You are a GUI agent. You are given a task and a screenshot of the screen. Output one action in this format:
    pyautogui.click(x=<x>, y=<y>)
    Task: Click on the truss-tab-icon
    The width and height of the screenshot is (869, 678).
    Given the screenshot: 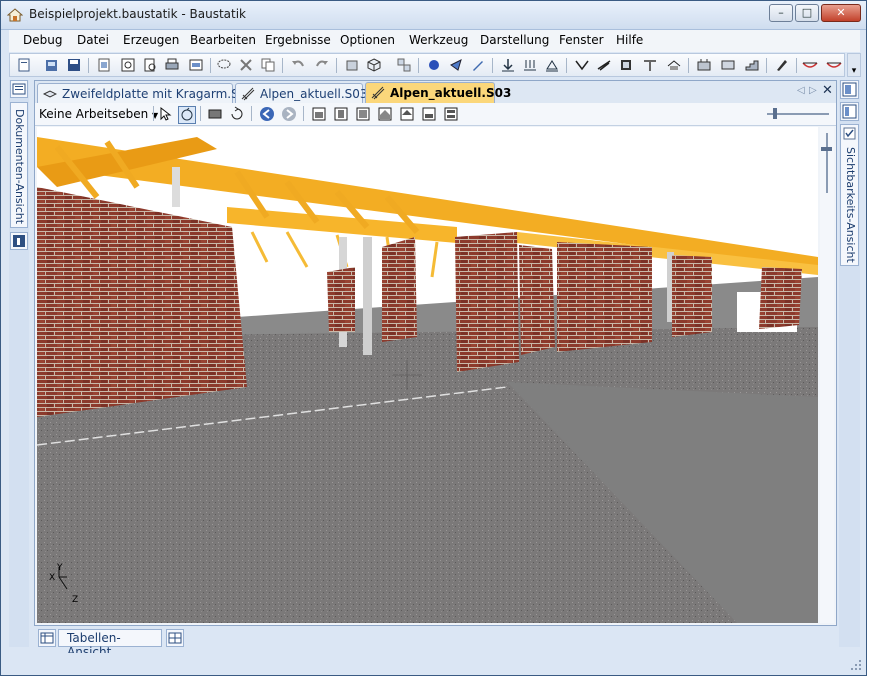 What is the action you would take?
    pyautogui.click(x=378, y=93)
    